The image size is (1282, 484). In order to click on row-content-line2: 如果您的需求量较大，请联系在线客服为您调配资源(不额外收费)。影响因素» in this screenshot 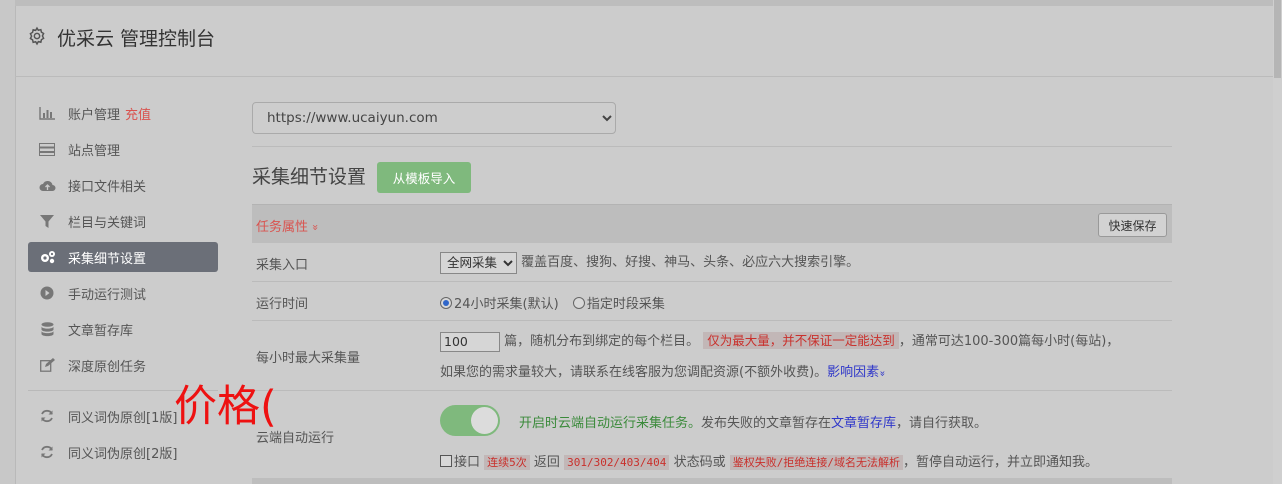, I will do `click(664, 370)`.